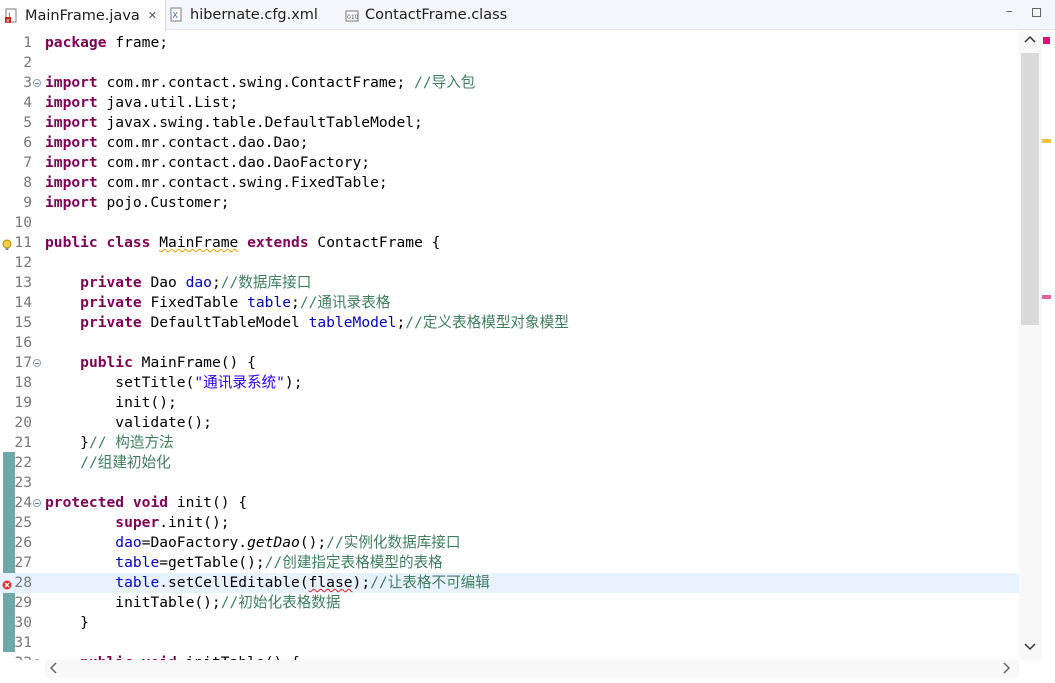 This screenshot has width=1055, height=683. What do you see at coordinates (109, 442) in the screenshot?
I see `code-text: }// 构造方法` at bounding box center [109, 442].